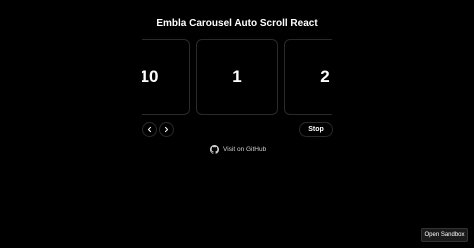 The image size is (474, 248). I want to click on github-link-label: Visit on GitHub, so click(245, 149).